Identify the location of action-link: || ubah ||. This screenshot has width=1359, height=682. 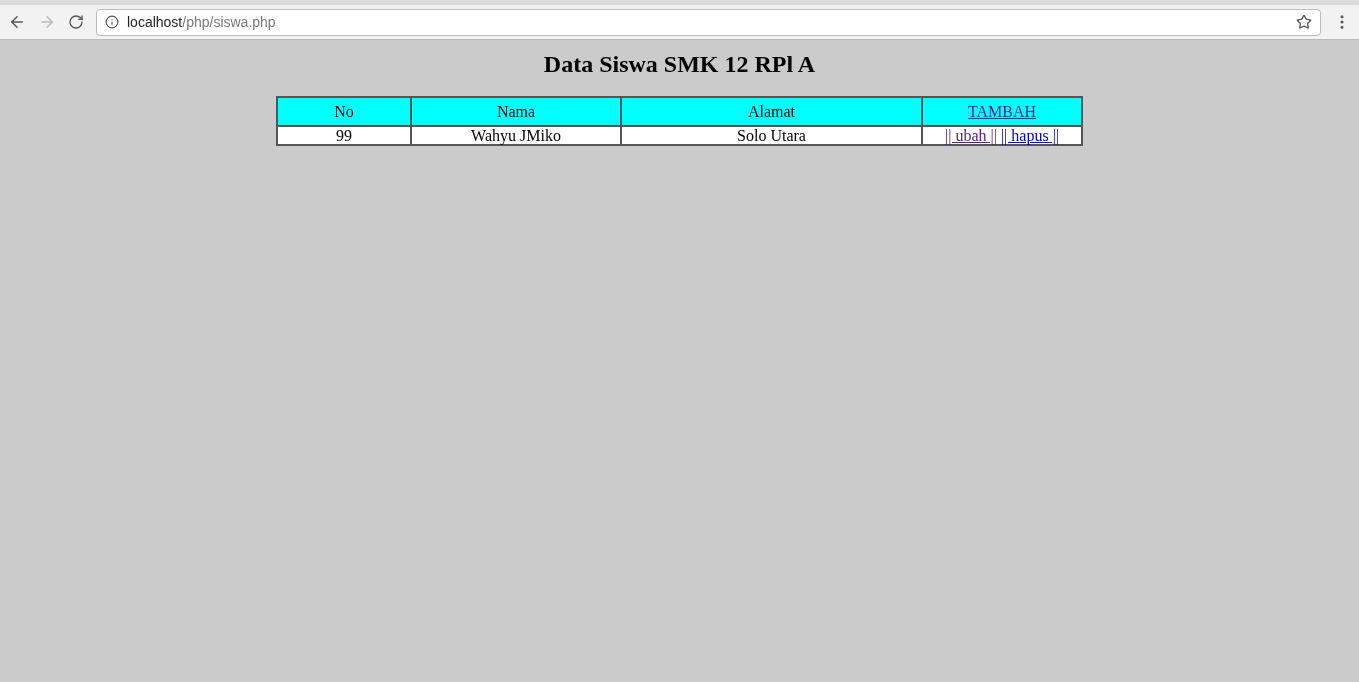
(970, 135).